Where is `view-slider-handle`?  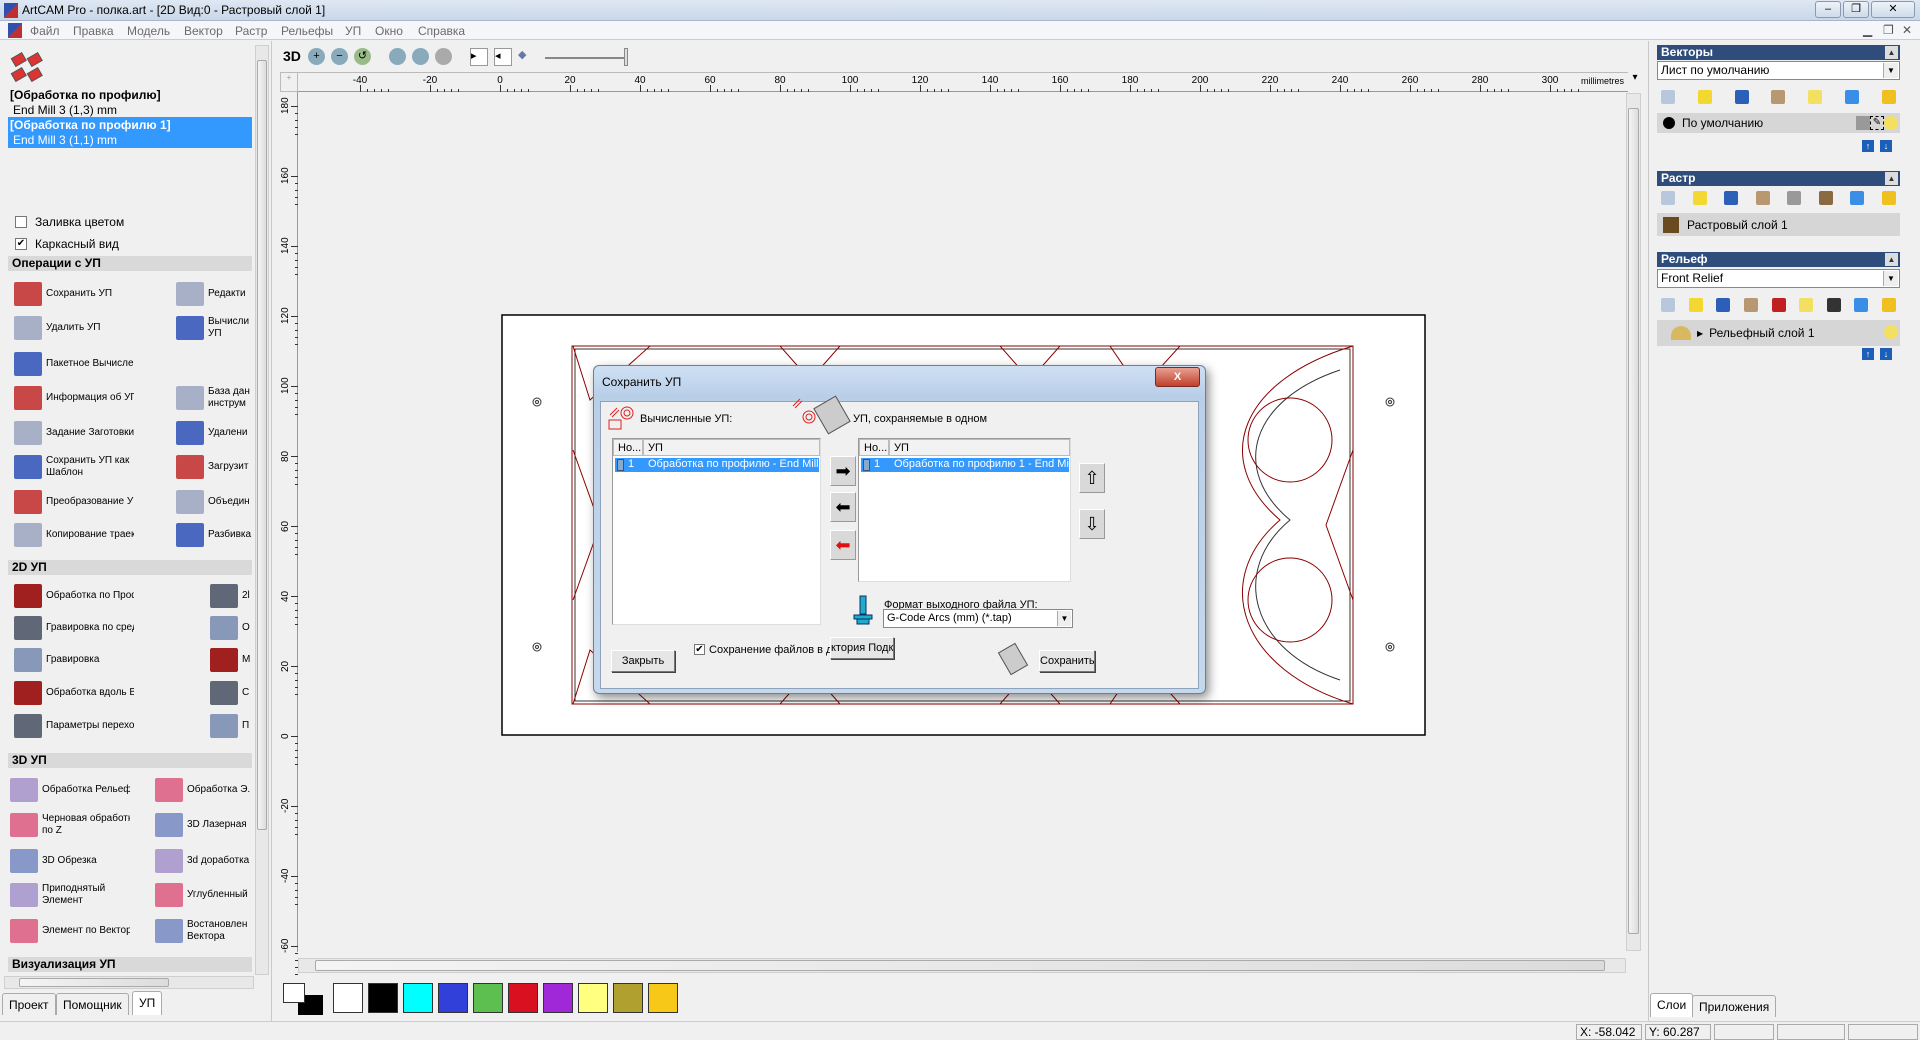
view-slider-handle is located at coordinates (626, 57).